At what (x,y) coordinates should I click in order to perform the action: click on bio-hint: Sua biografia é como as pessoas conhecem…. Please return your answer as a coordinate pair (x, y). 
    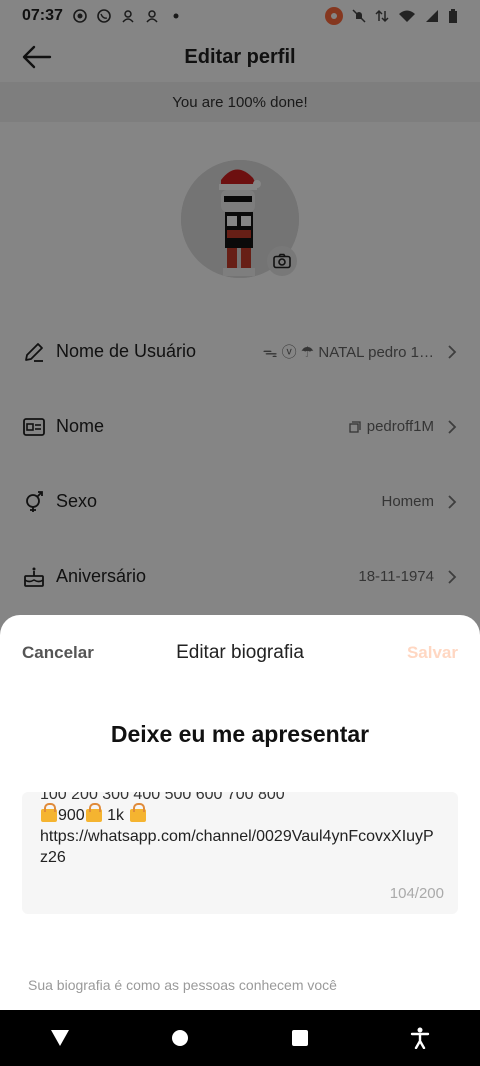
    Looking at the image, I should click on (182, 985).